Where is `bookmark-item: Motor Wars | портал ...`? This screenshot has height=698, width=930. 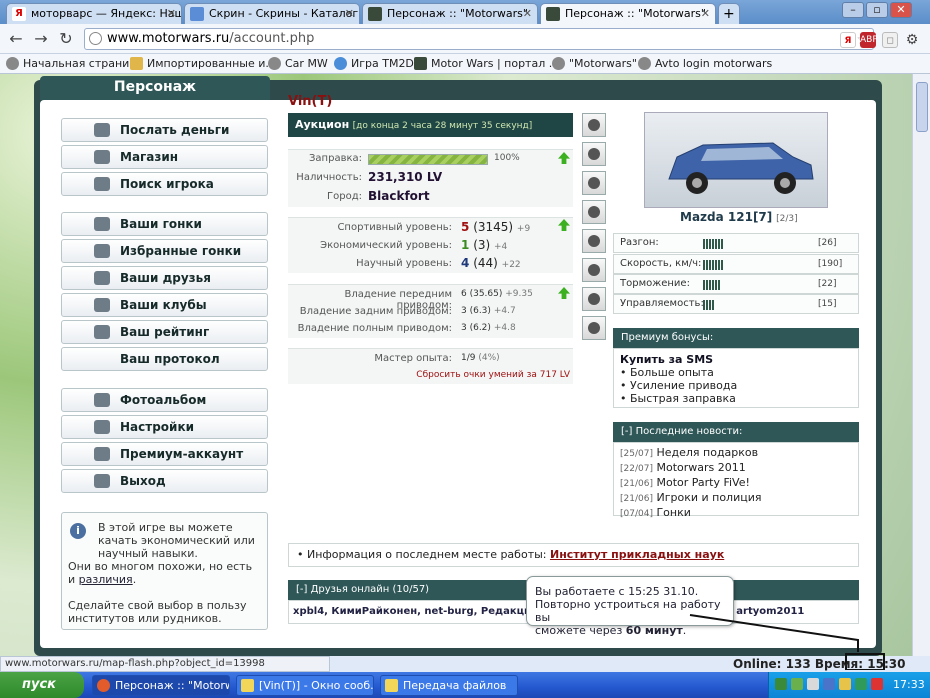
bookmark-item: Motor Wars | портал ... is located at coordinates (486, 64).